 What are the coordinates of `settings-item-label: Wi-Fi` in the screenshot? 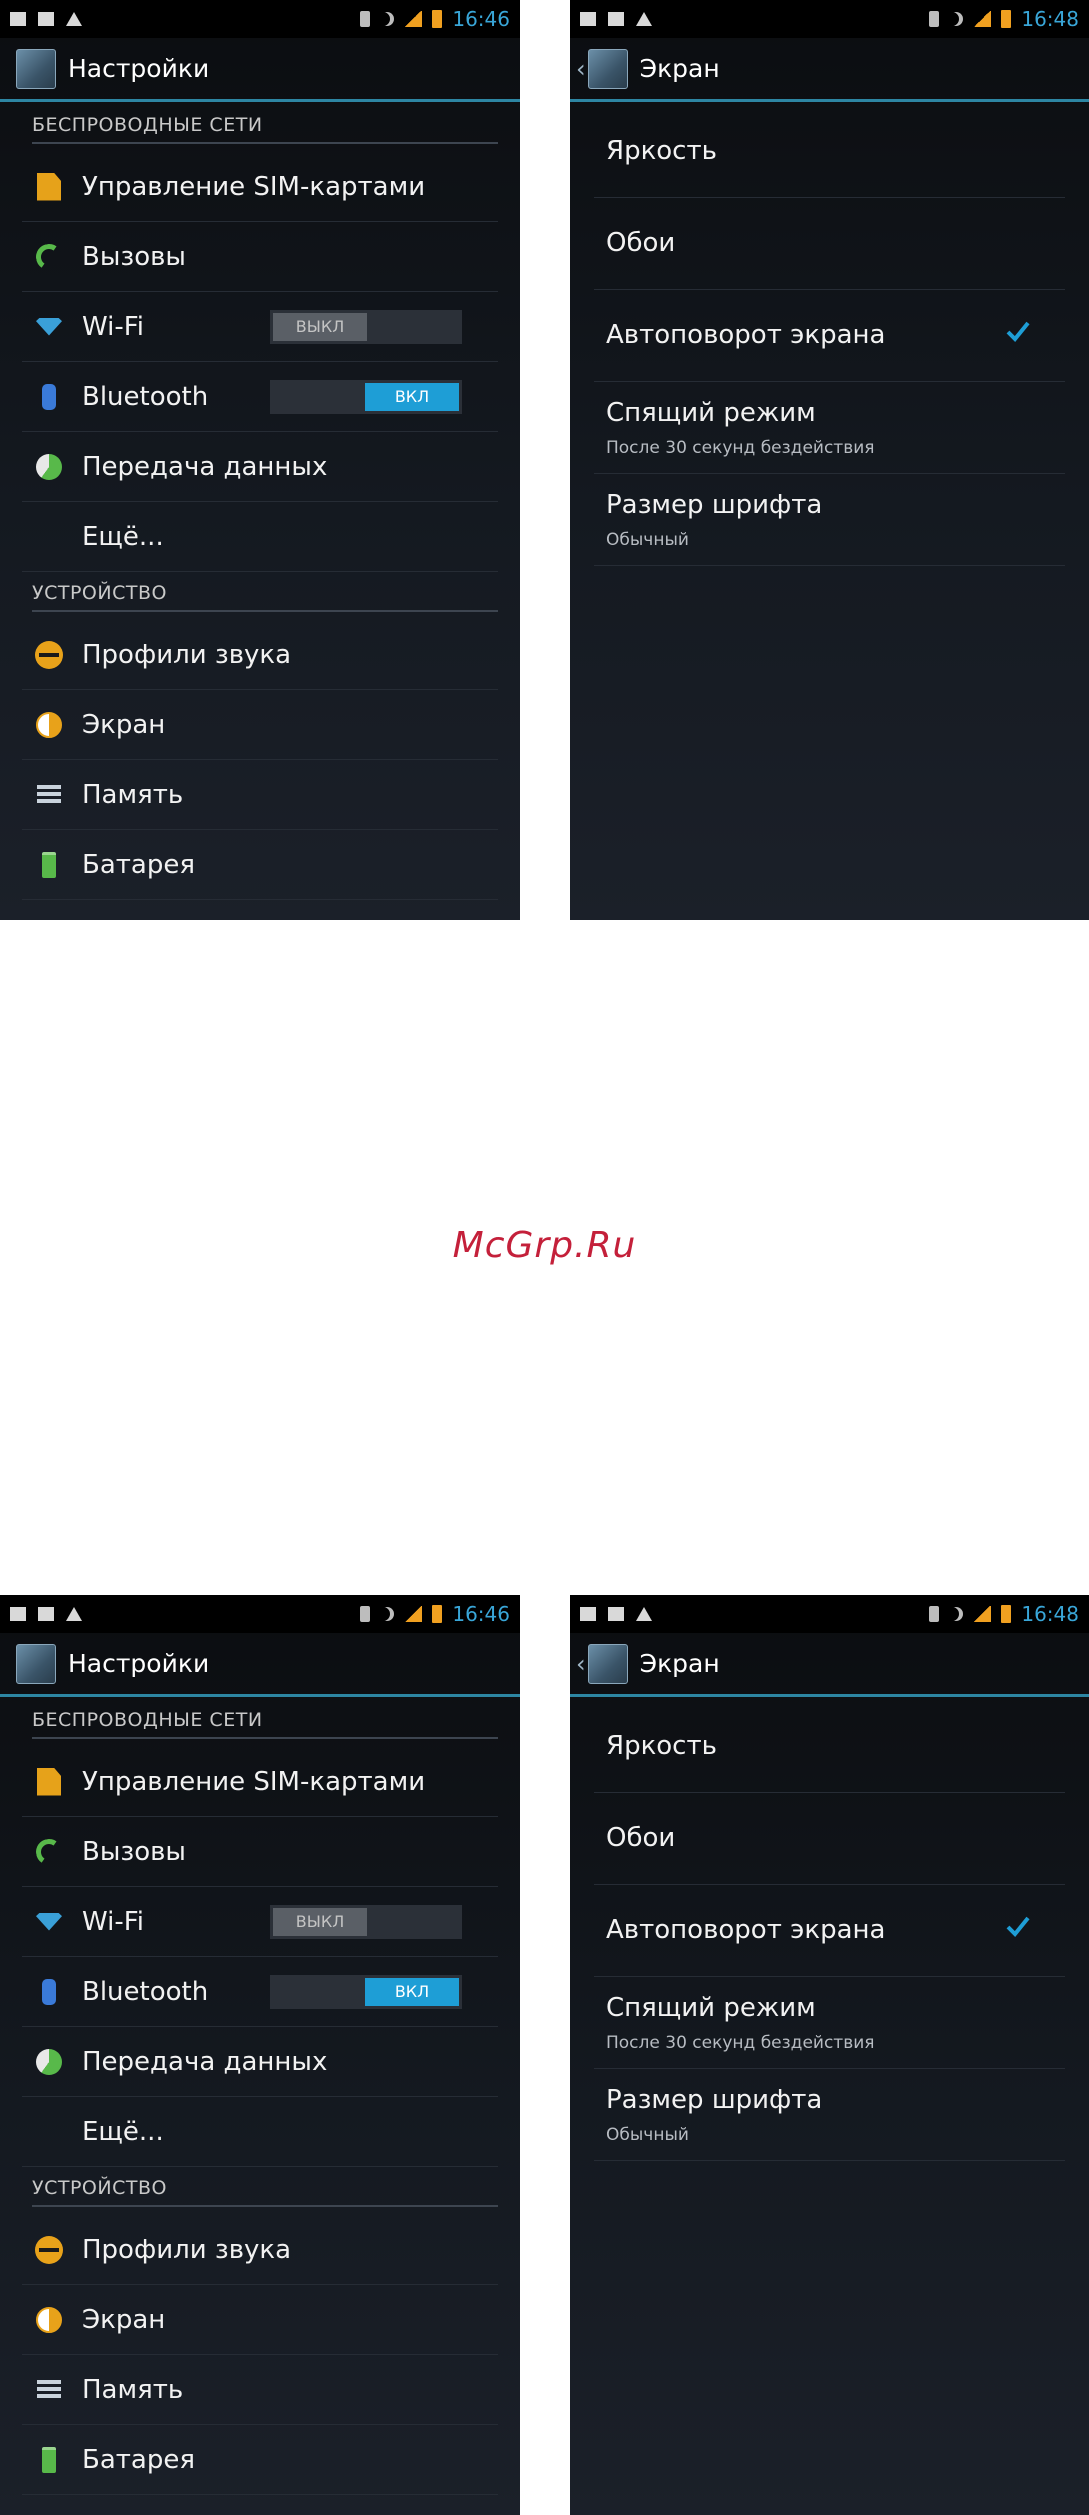 It's located at (113, 326).